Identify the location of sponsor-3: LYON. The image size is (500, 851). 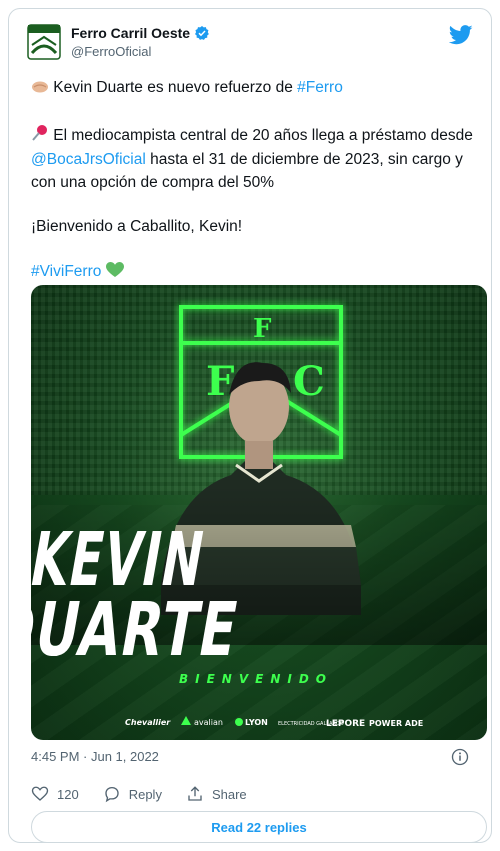
(256, 722).